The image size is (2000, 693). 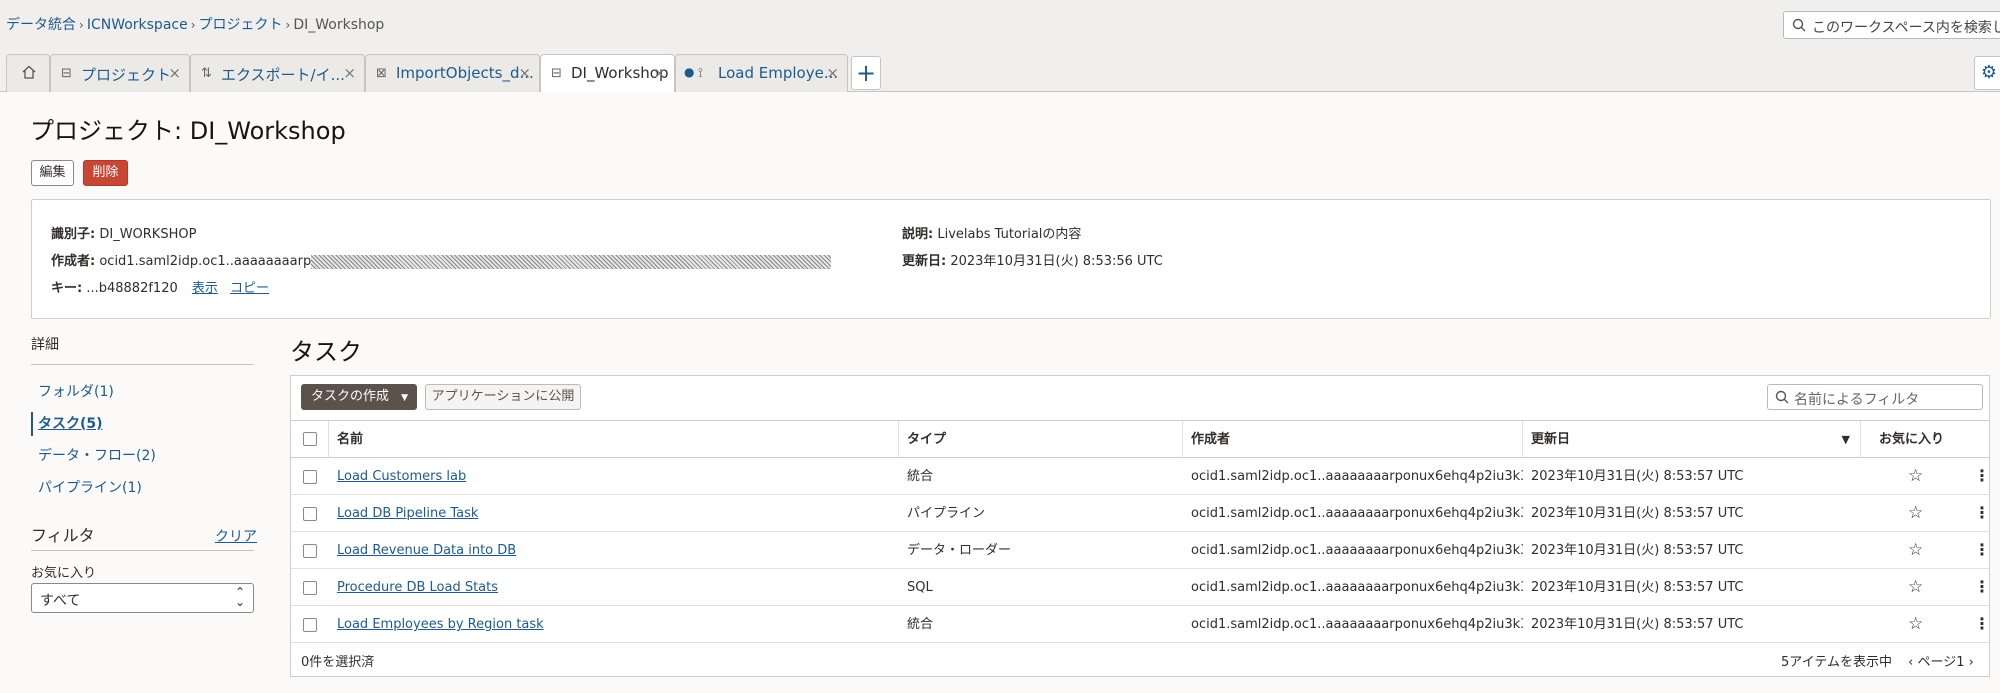 I want to click on column-header-updated-label: 更新日, so click(x=1551, y=439).